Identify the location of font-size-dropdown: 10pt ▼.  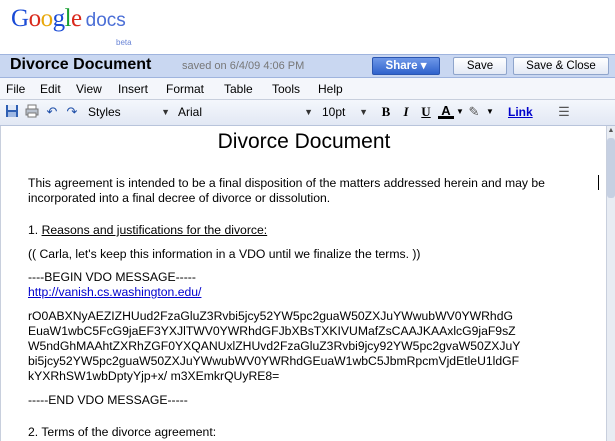
(345, 112).